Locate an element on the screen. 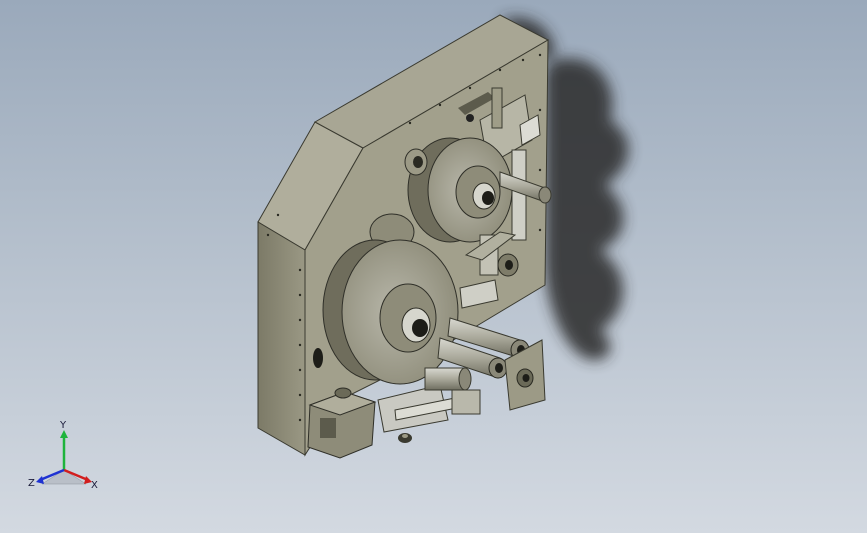  housing-front-edge is located at coordinates (281, 338).